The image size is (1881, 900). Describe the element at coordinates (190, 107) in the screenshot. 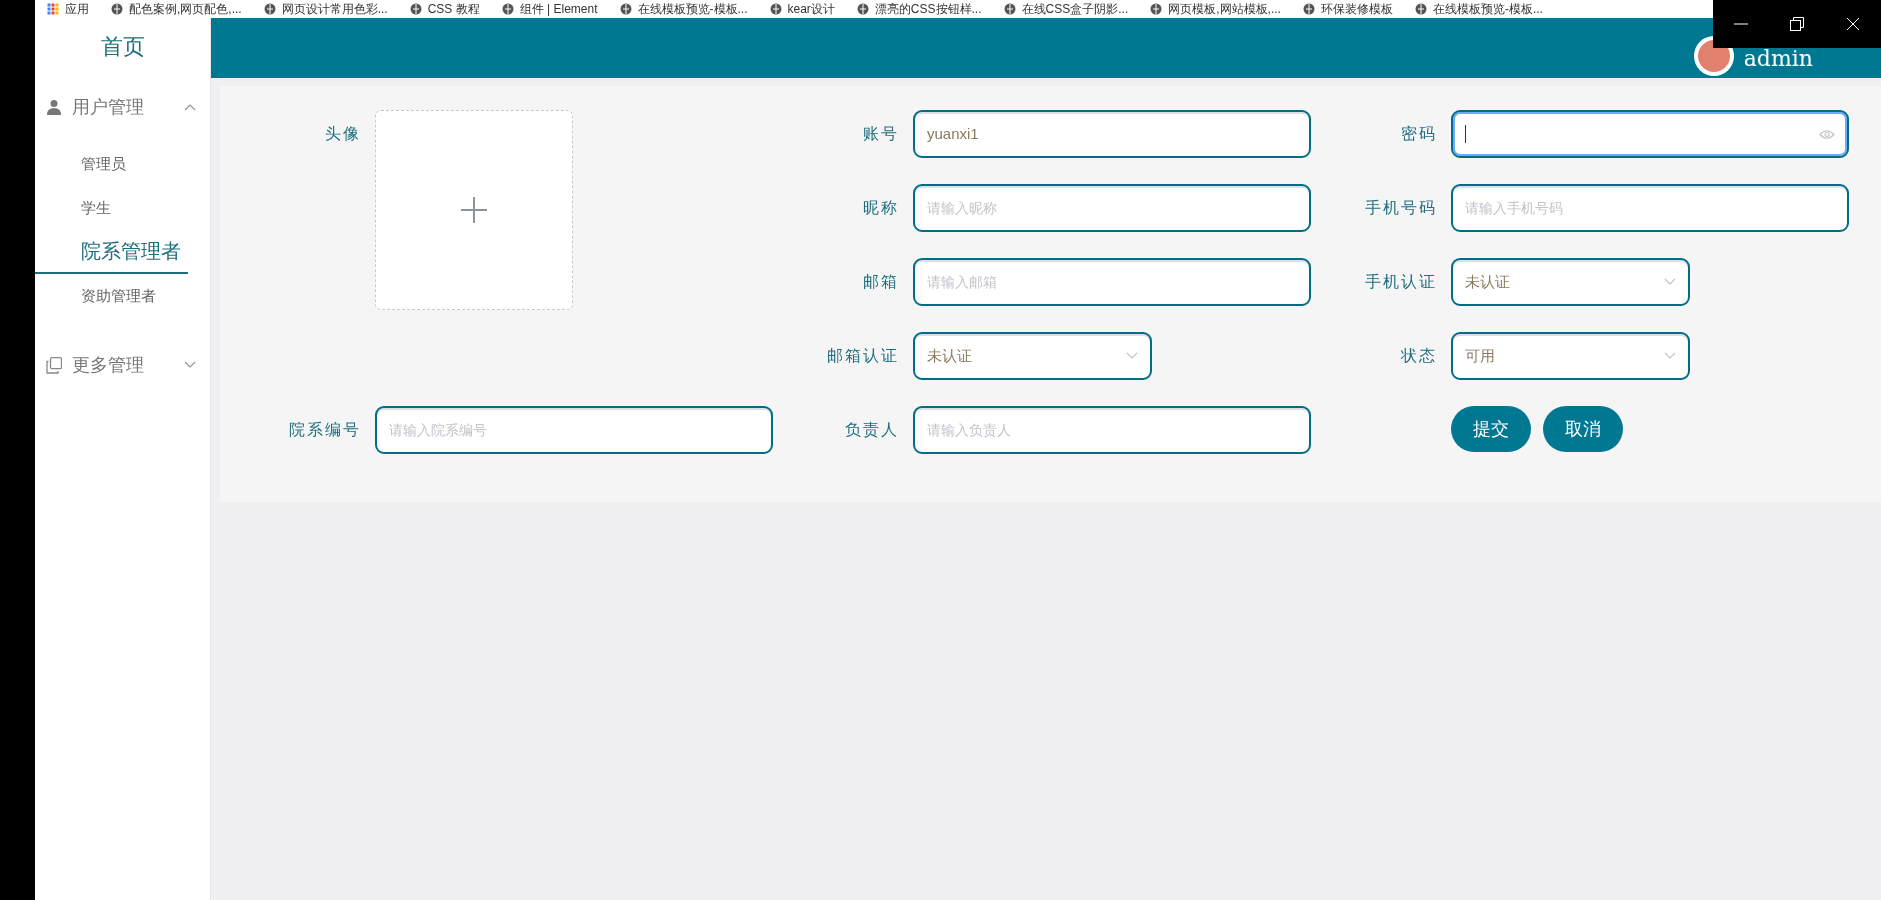

I see `chevron-up-icon` at that location.